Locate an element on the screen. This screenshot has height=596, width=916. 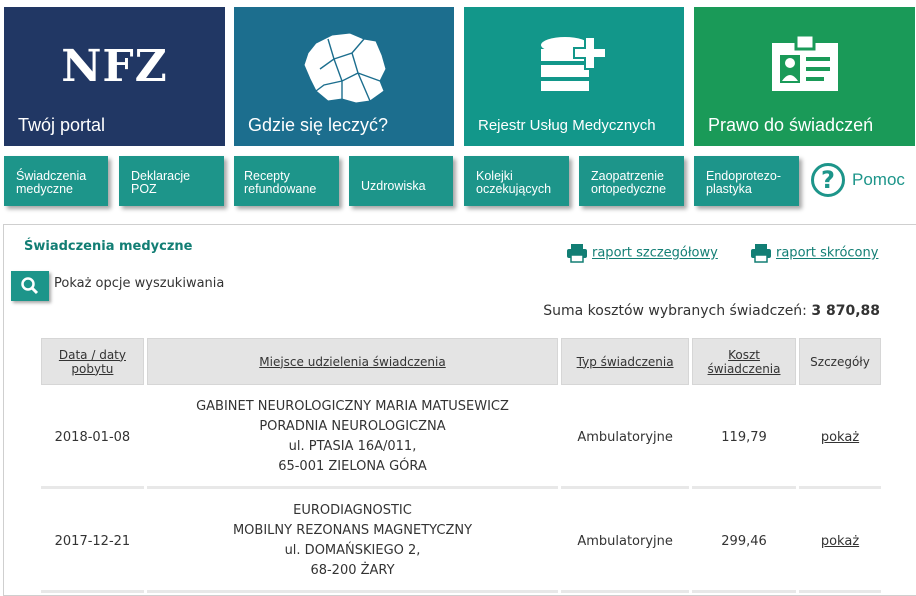
nav-swiadczenia-medyczne: Świadczenia medyczne is located at coordinates (56, 181).